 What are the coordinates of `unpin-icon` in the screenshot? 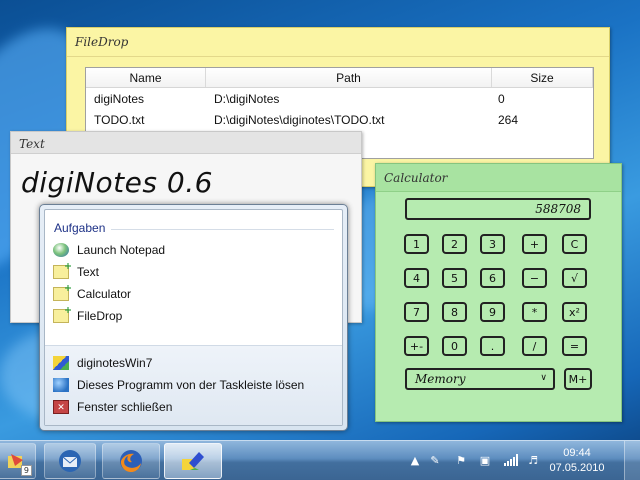 It's located at (61, 385).